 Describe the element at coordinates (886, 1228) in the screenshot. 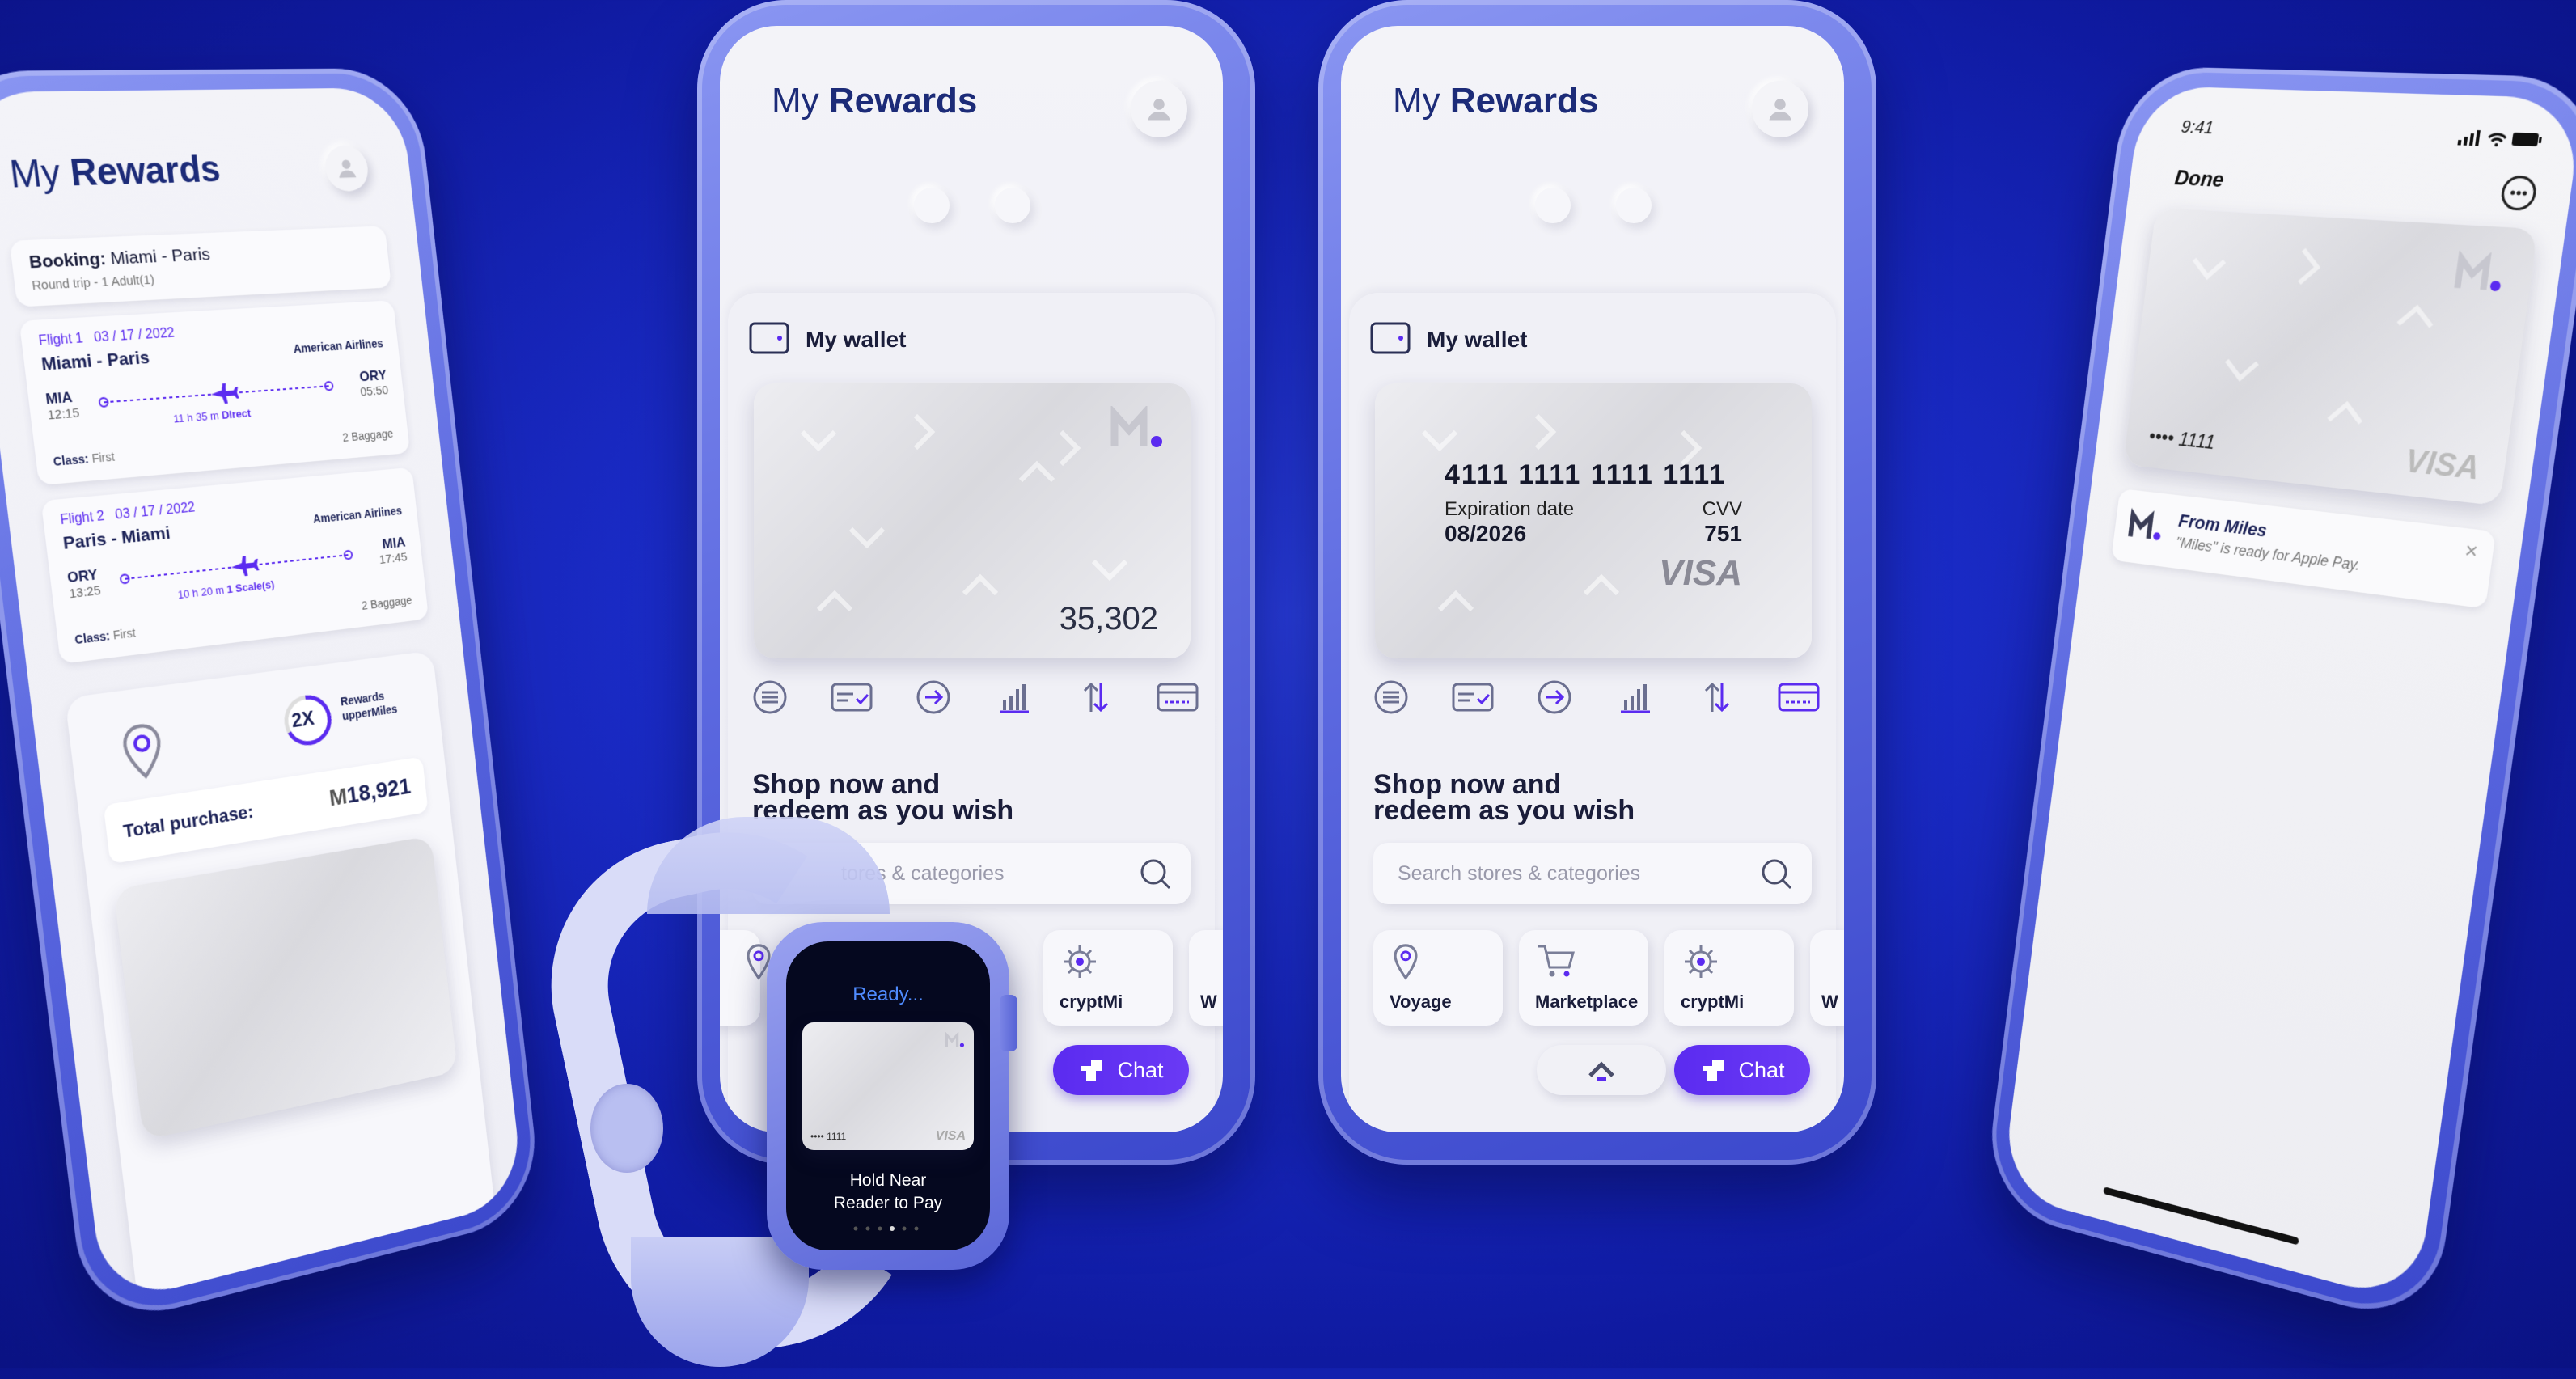

I see `page-dots-indicator` at that location.